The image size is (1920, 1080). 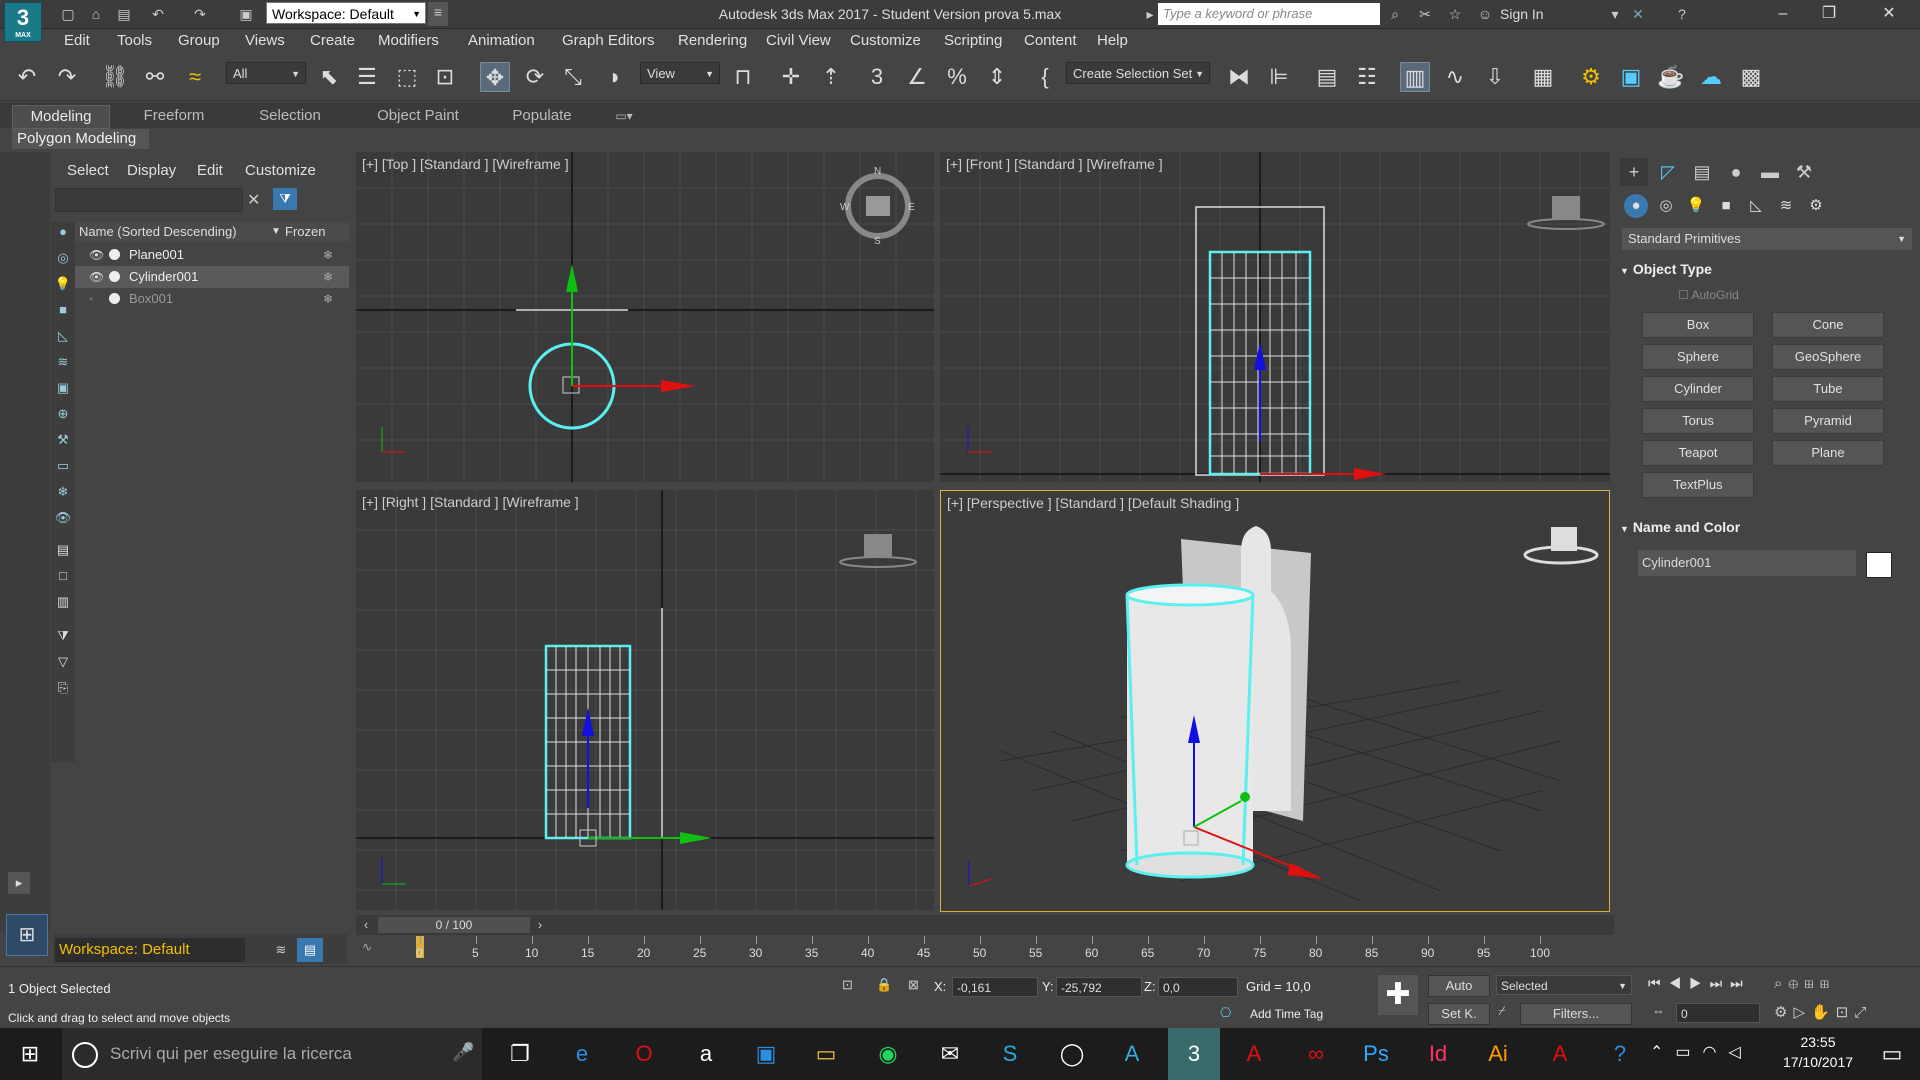 What do you see at coordinates (63, 550) in the screenshot?
I see `display-all-icon: ▤` at bounding box center [63, 550].